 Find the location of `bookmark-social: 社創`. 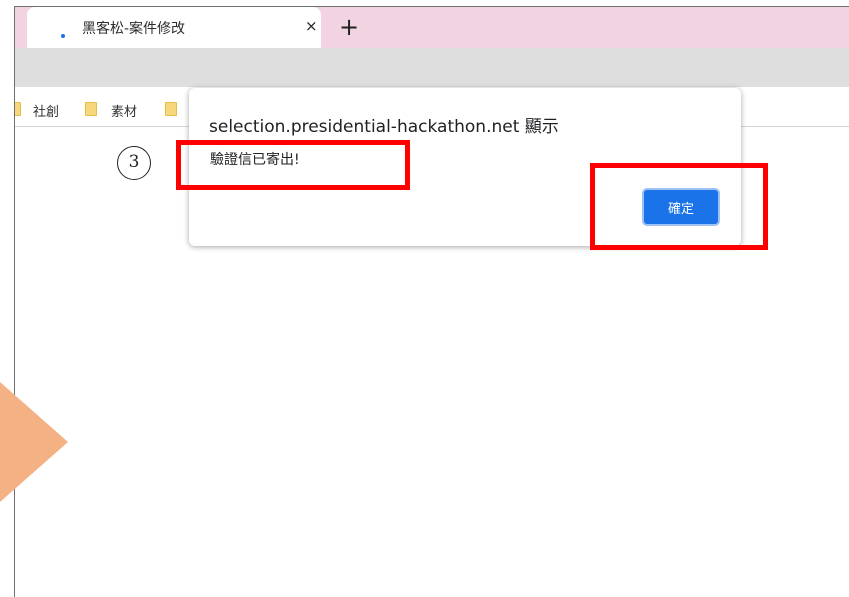

bookmark-social: 社創 is located at coordinates (46, 110).